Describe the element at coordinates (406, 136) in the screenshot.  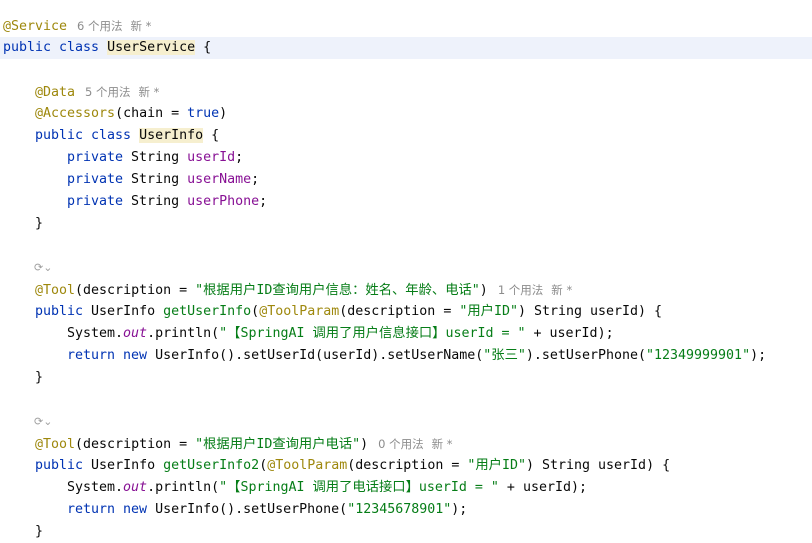
I see `code-line: public class UserInfo {` at that location.